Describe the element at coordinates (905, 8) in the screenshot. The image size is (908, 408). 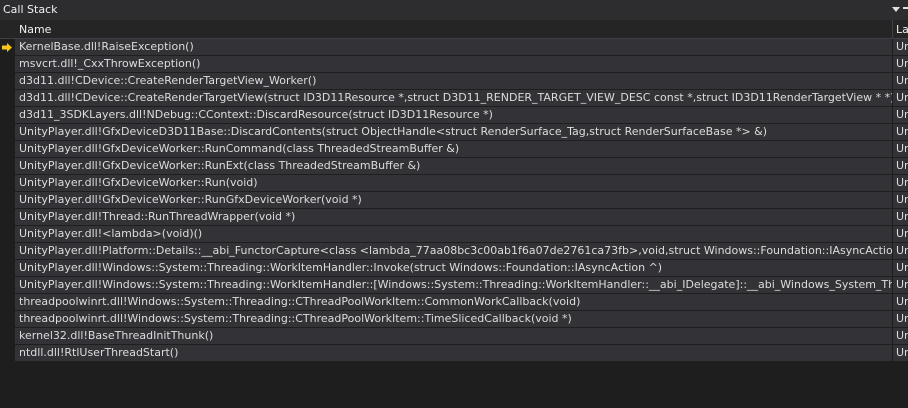
I see `pin-icon` at that location.